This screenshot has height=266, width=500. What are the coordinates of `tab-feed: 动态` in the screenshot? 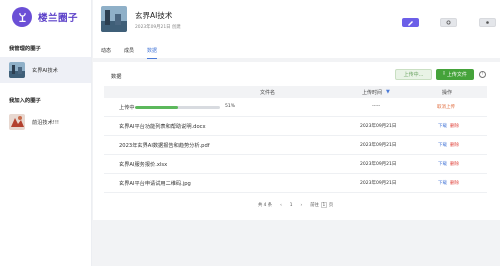 It's located at (106, 52).